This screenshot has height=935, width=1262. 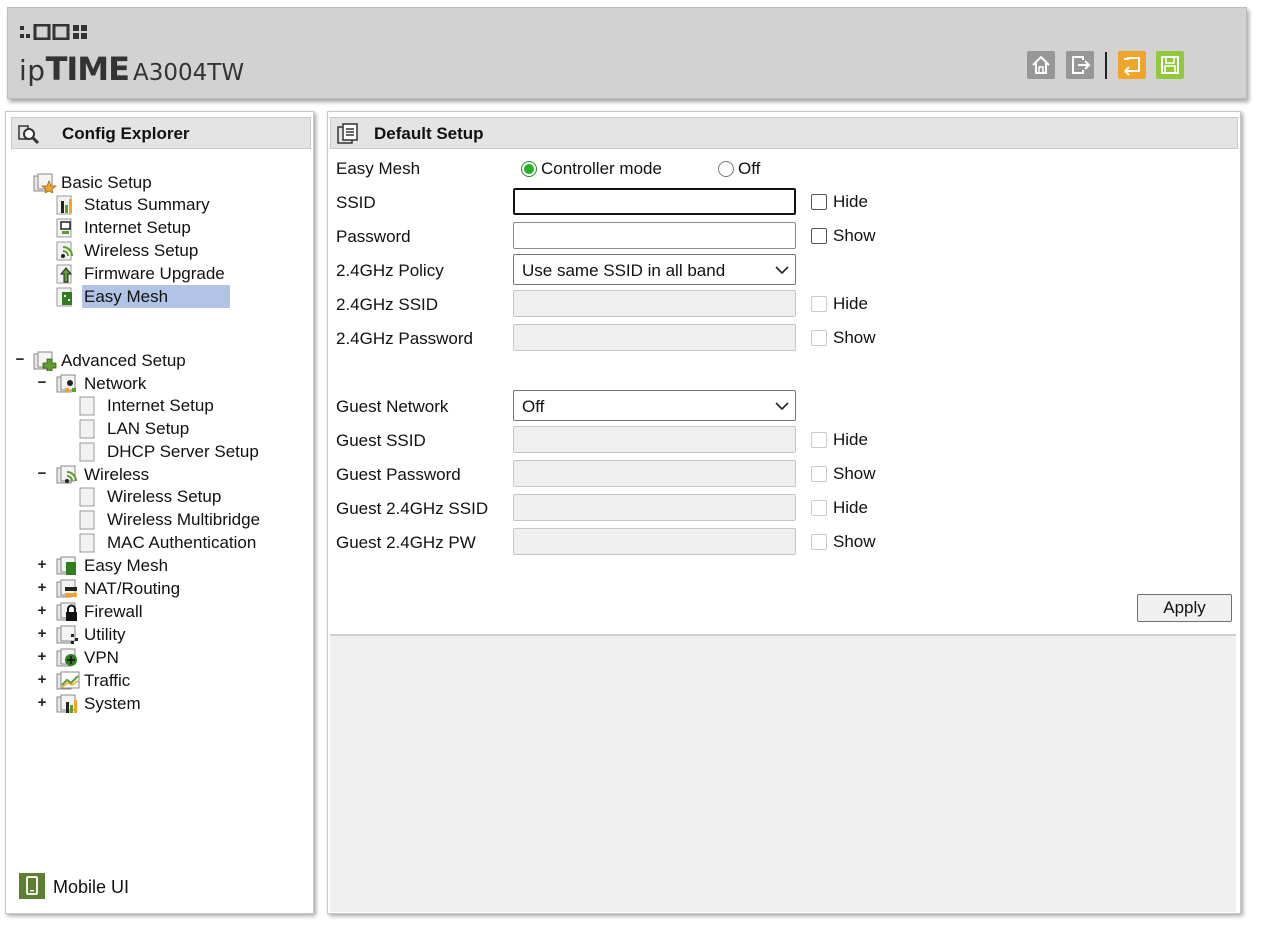 I want to click on tree-vpn-toggle: +, so click(x=42, y=656).